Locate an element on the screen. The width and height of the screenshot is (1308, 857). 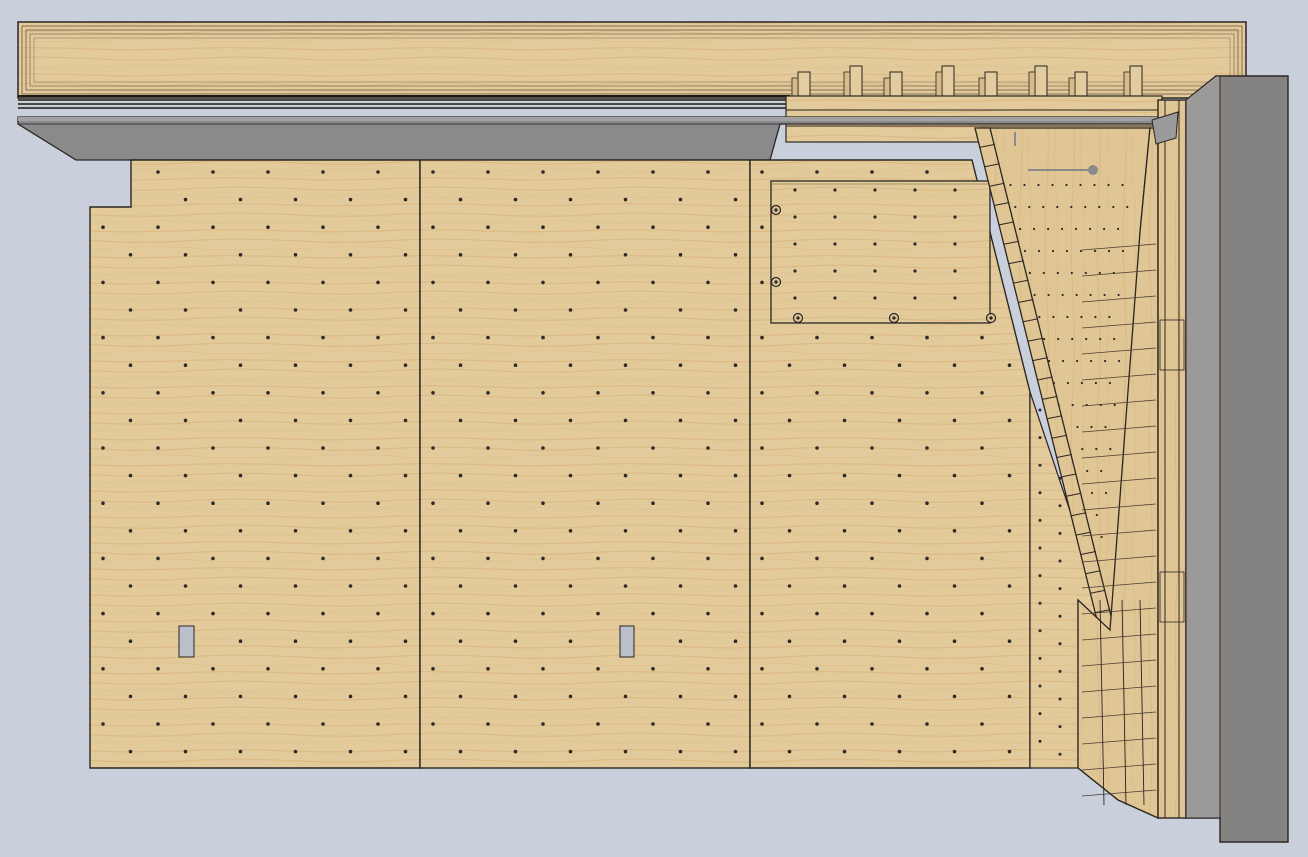
joist-end-side is located at coordinates (939, 84).